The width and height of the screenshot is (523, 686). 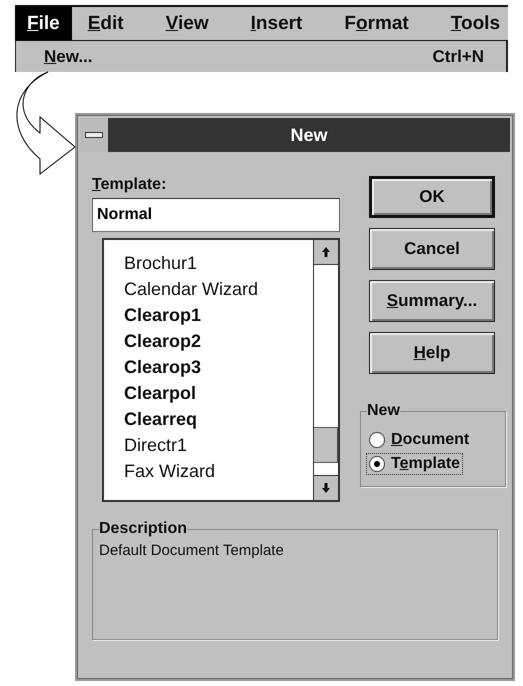 What do you see at coordinates (475, 23) in the screenshot?
I see `menu-item: Tools` at bounding box center [475, 23].